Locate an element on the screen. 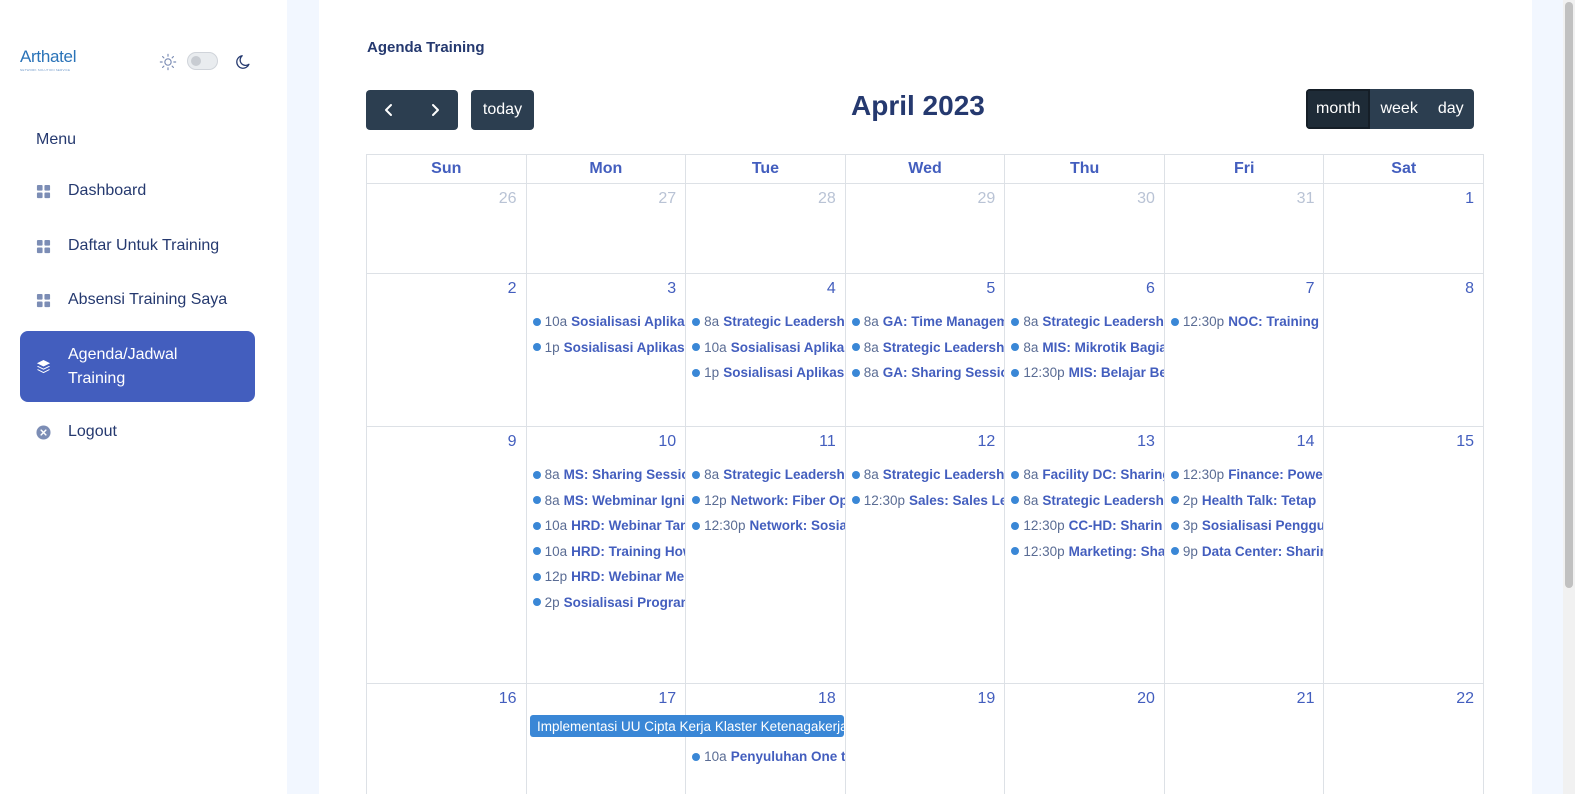  day-number: 27 is located at coordinates (667, 199).